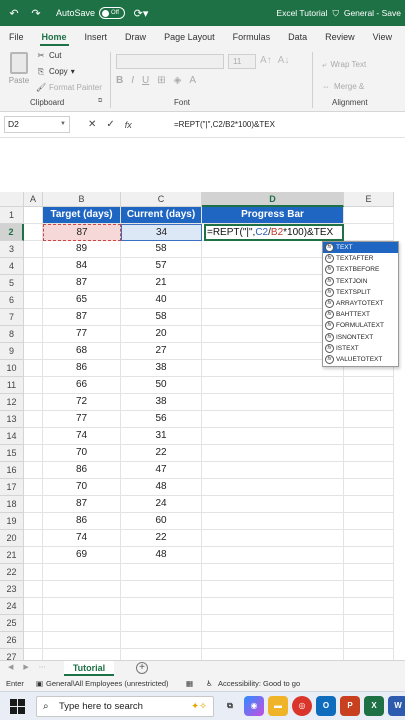  Describe the element at coordinates (369, 402) in the screenshot. I see `cell-e12` at that location.